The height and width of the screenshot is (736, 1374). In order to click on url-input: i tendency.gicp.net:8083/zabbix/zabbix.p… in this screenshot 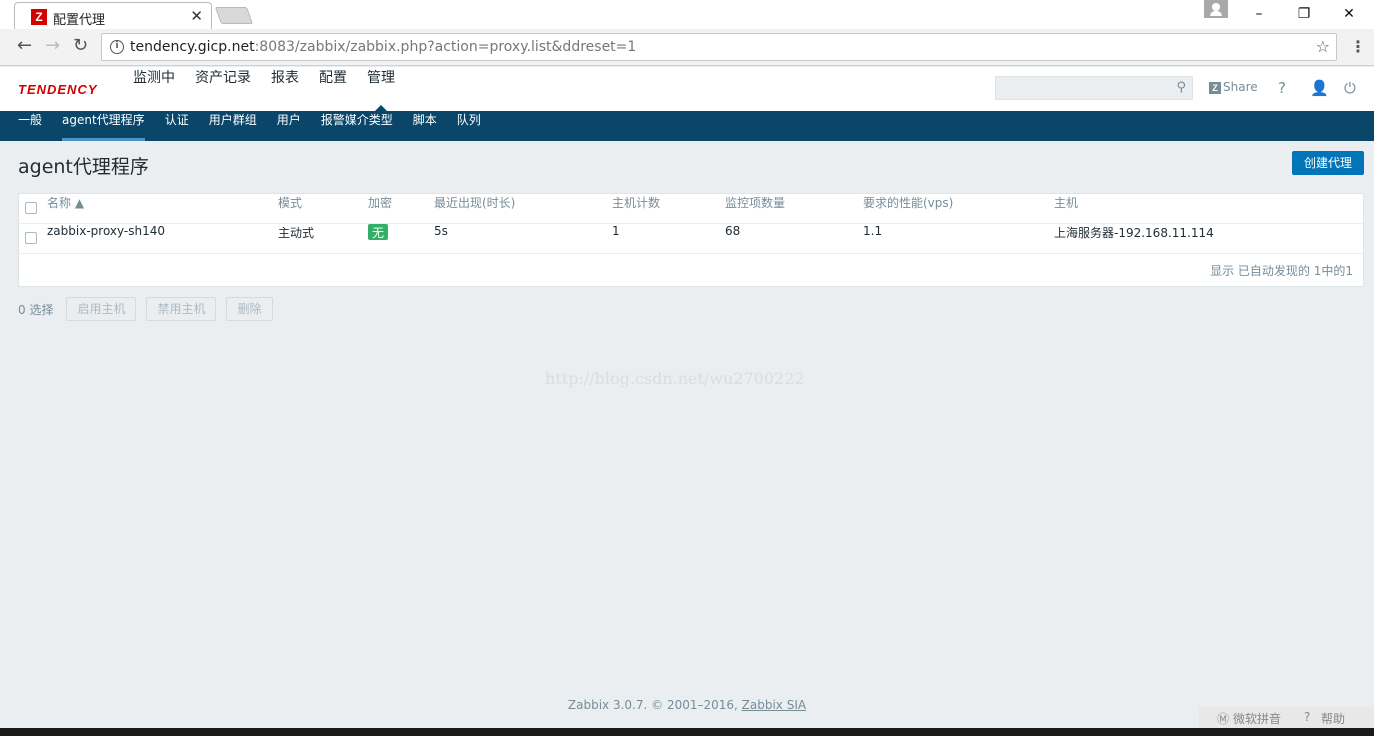, I will do `click(719, 47)`.